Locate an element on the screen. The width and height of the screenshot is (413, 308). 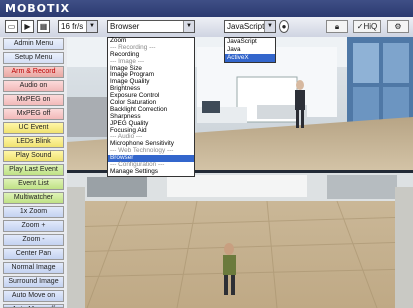
lock-icon: 🔒︎ is located at coordinates (337, 26).